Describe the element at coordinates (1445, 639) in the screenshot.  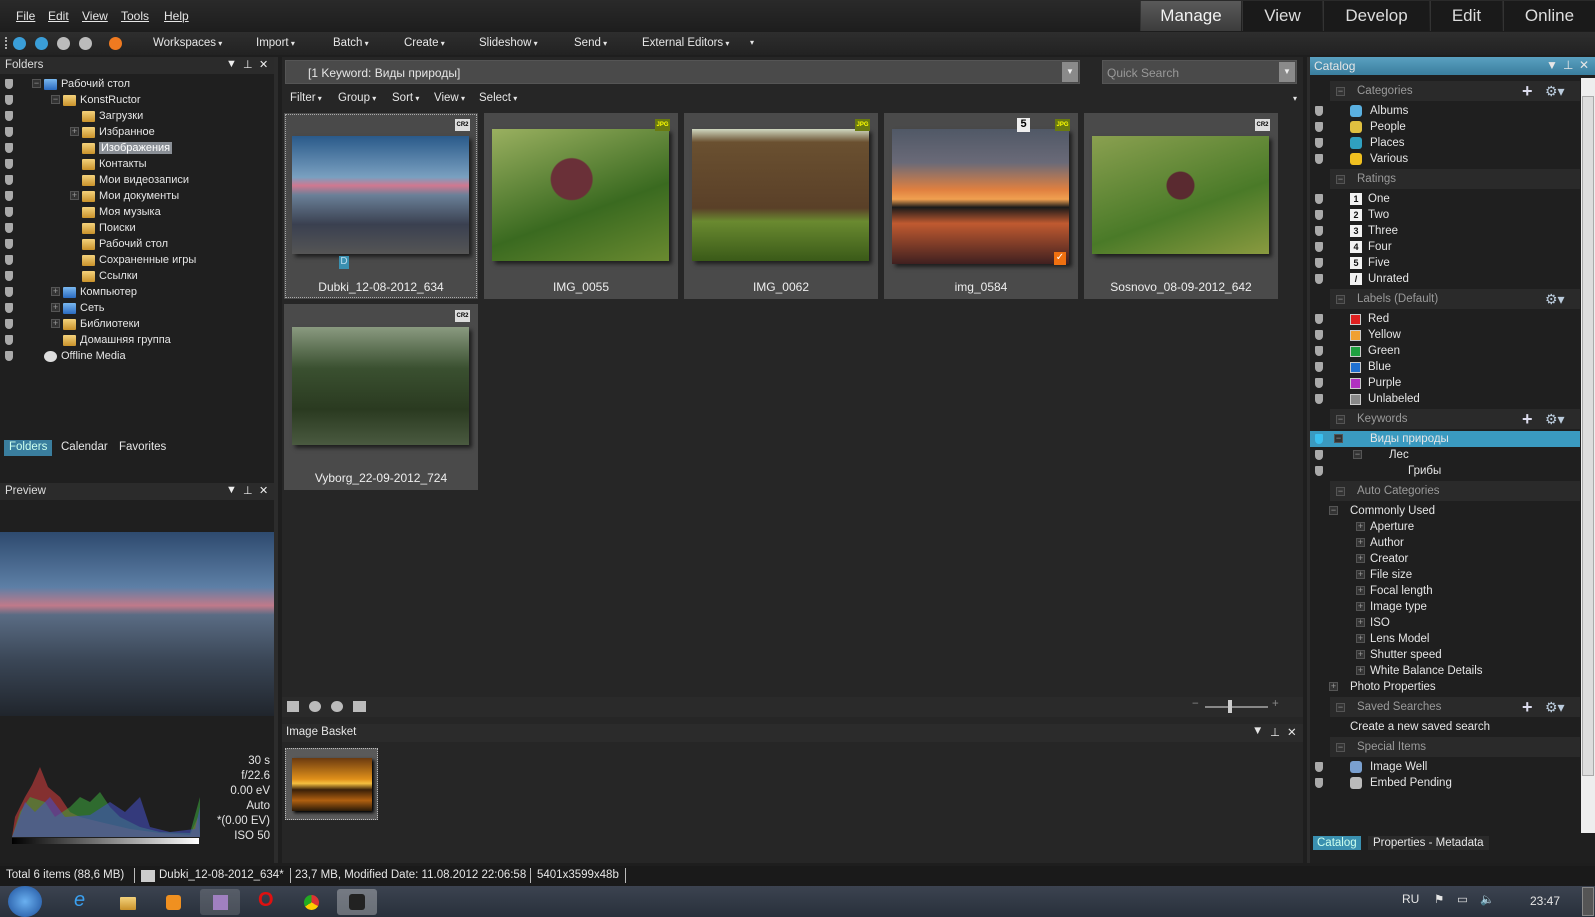
I see `catalog-item: + Lens Model` at that location.